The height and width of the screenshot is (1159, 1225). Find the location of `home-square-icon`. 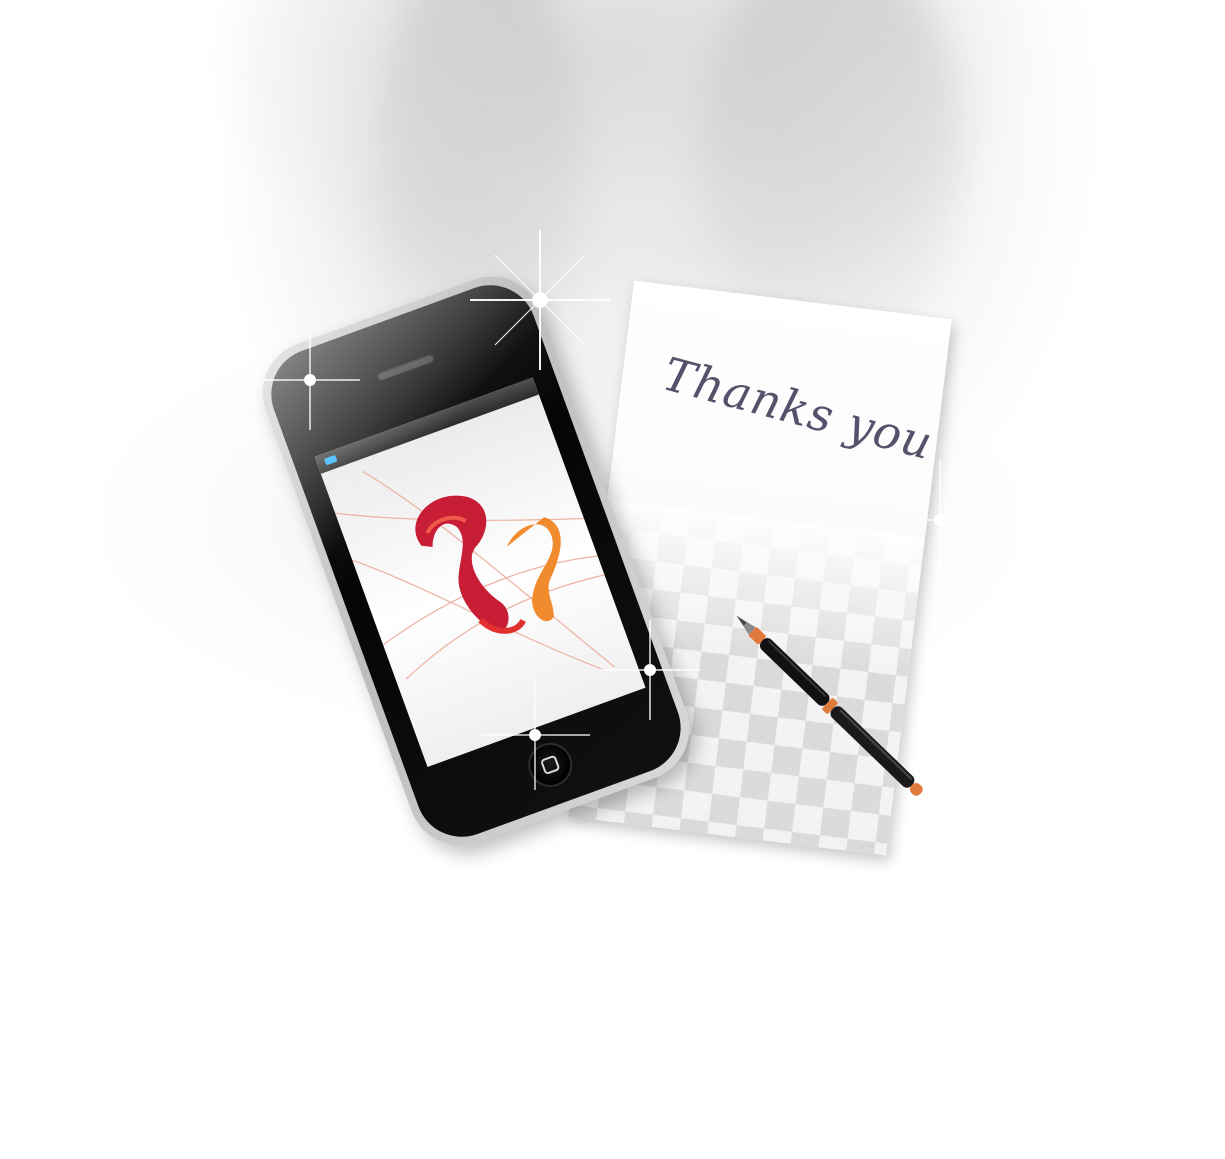

home-square-icon is located at coordinates (550, 765).